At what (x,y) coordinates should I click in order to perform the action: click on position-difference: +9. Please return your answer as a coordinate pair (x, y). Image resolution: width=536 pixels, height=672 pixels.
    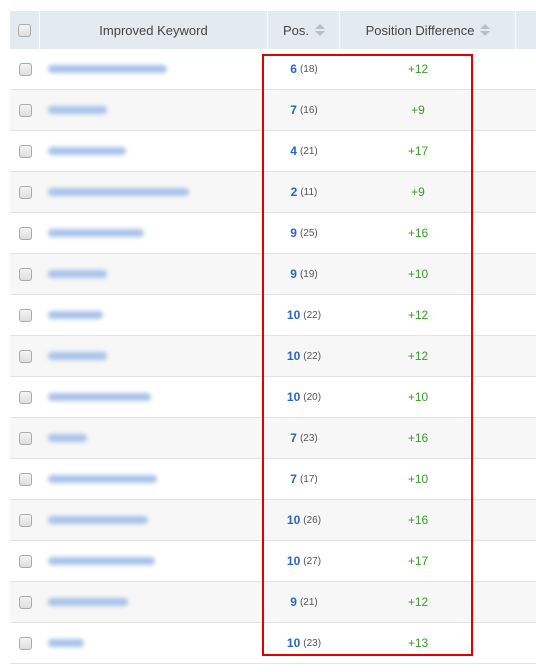
    Looking at the image, I should click on (418, 192).